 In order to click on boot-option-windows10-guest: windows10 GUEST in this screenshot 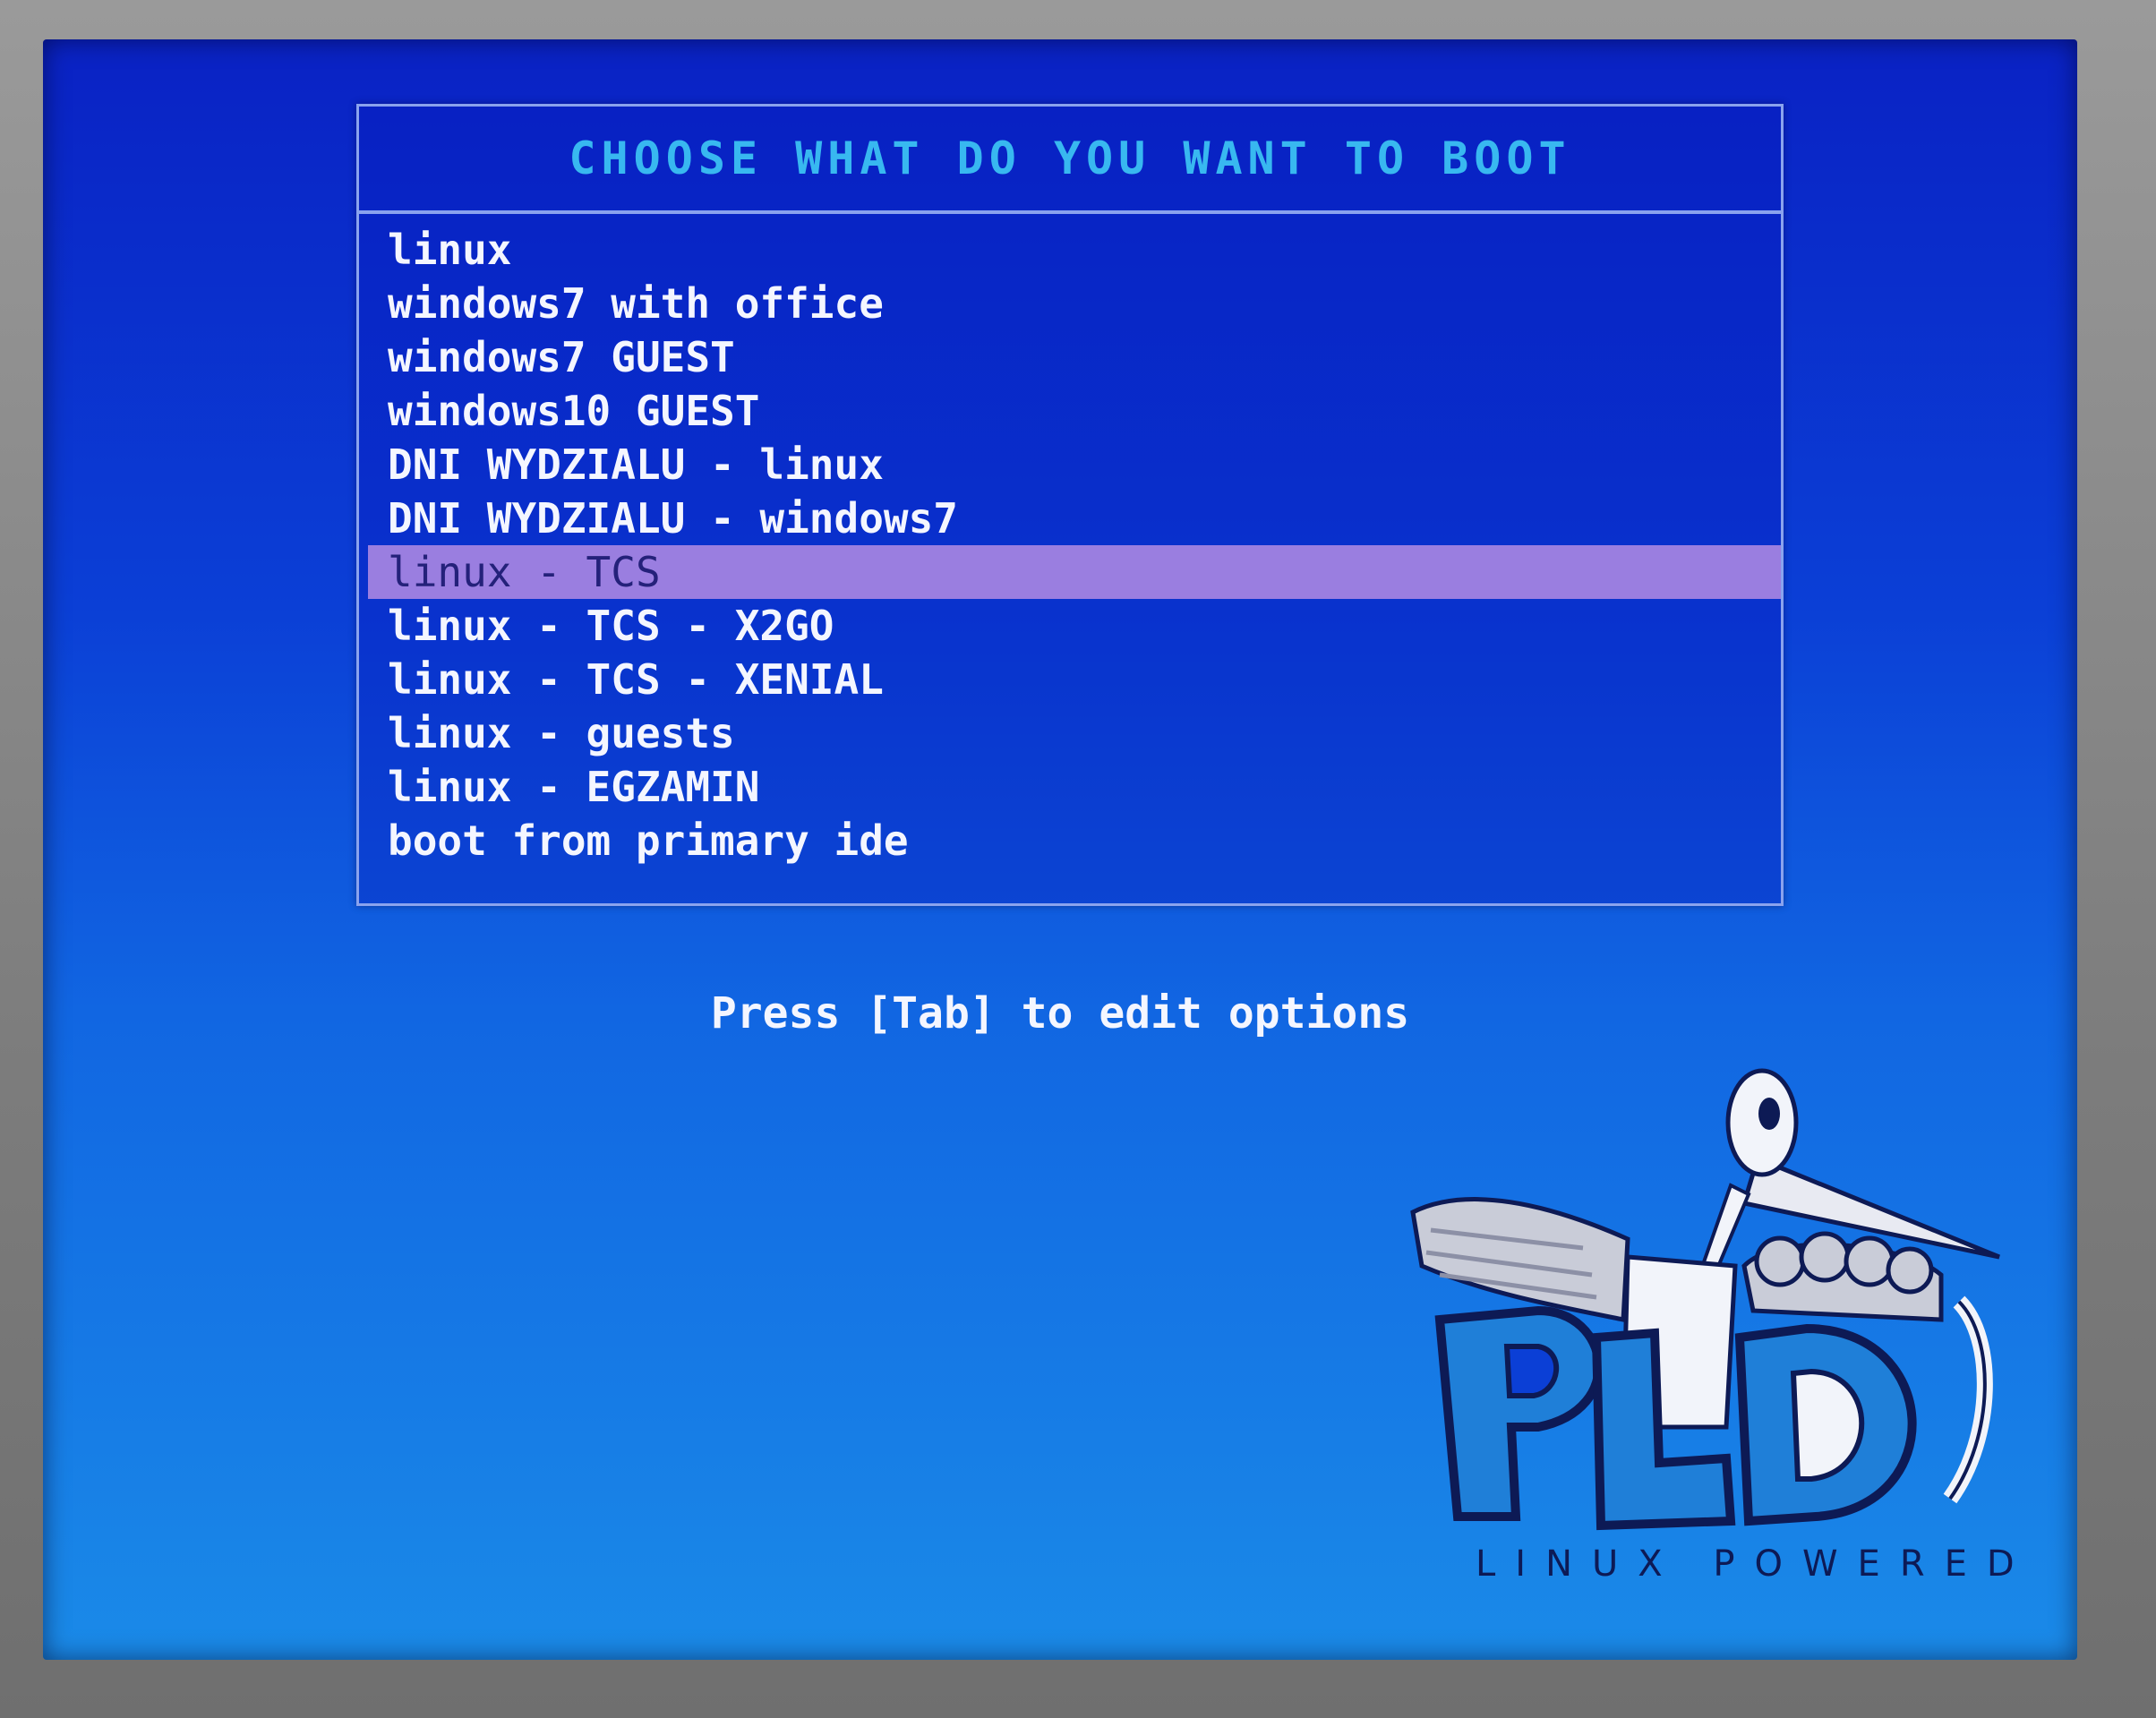, I will do `click(1070, 411)`.